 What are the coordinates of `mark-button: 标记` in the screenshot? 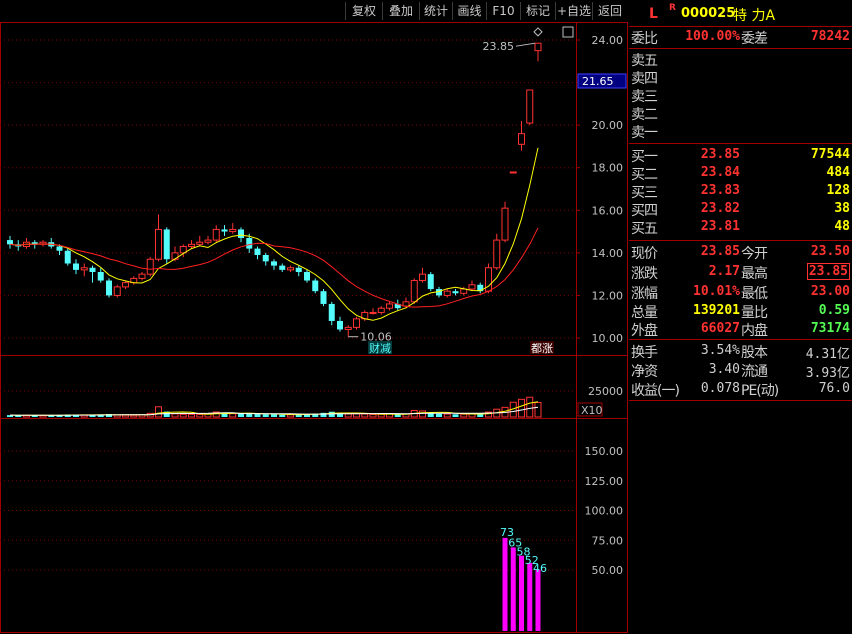 It's located at (537, 11).